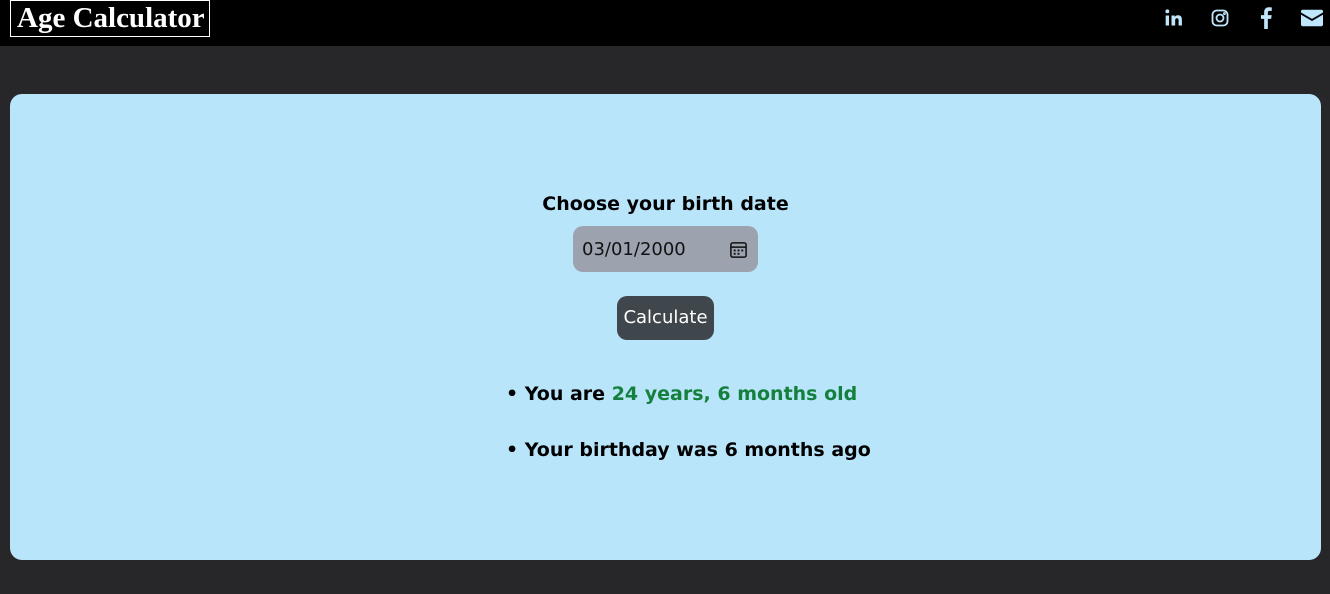  Describe the element at coordinates (110, 18) in the screenshot. I see `app-title: Age Calculator` at that location.